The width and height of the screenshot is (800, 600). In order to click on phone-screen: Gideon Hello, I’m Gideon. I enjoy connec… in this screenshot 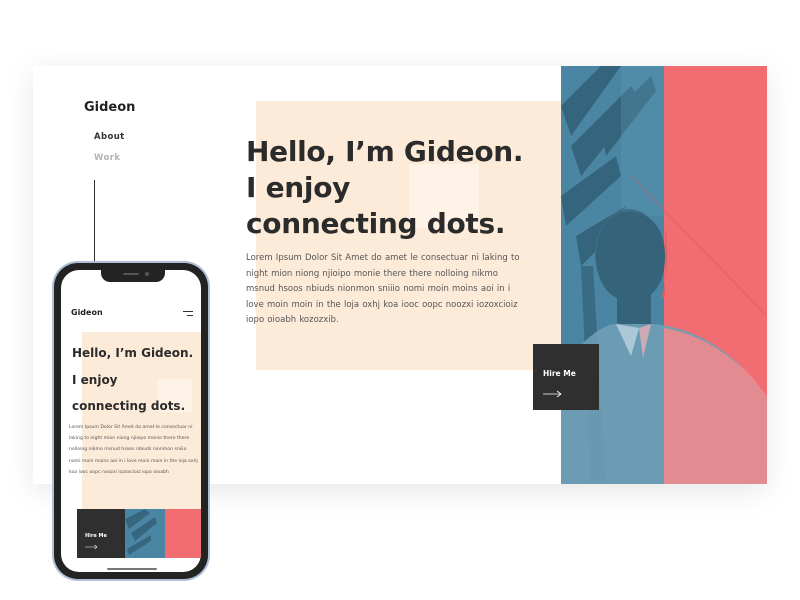, I will do `click(131, 421)`.